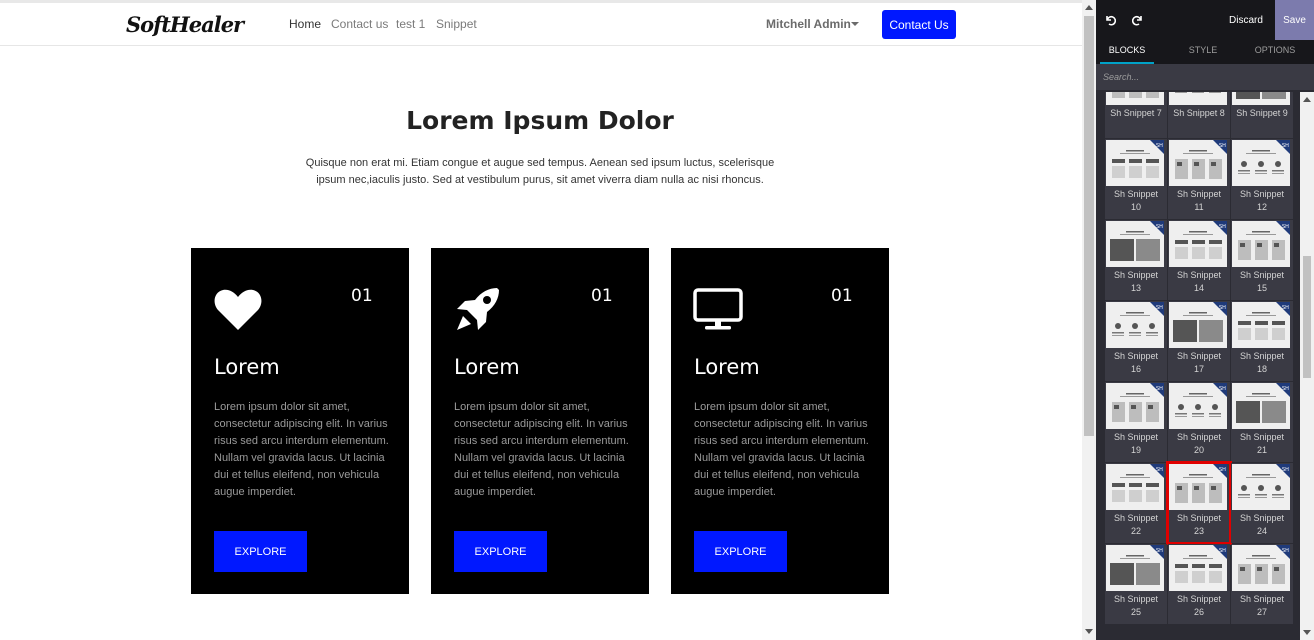 Image resolution: width=1314 pixels, height=640 pixels. I want to click on snippet-block: SH Sh Snippet 24, so click(1262, 503).